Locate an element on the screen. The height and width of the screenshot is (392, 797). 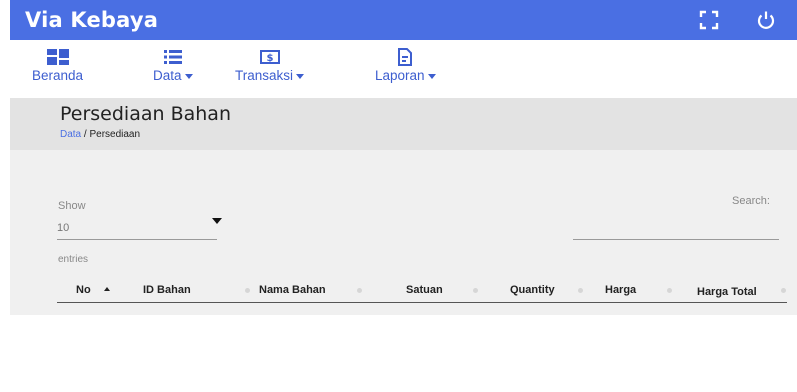
column-header-no: No is located at coordinates (83, 290).